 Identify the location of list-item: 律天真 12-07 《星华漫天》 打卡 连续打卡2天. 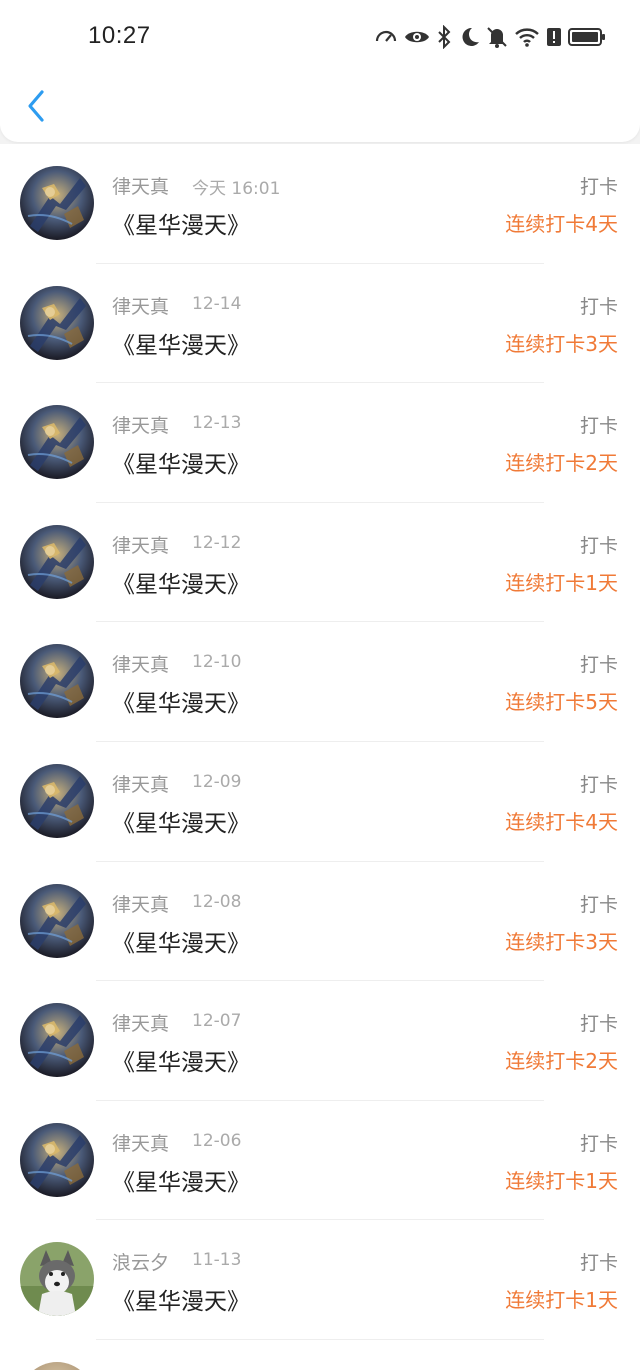
(320, 1041).